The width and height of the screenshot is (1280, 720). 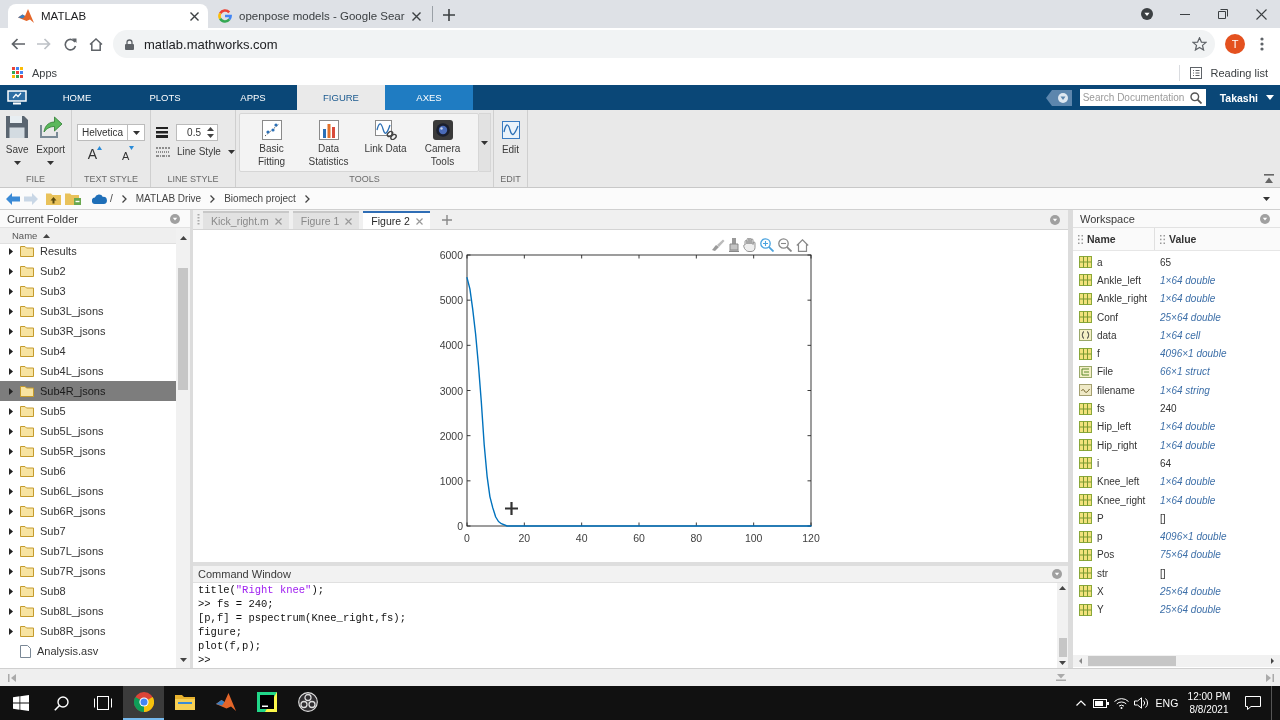 I want to click on toolstrip-button: Save, so click(x=17, y=141).